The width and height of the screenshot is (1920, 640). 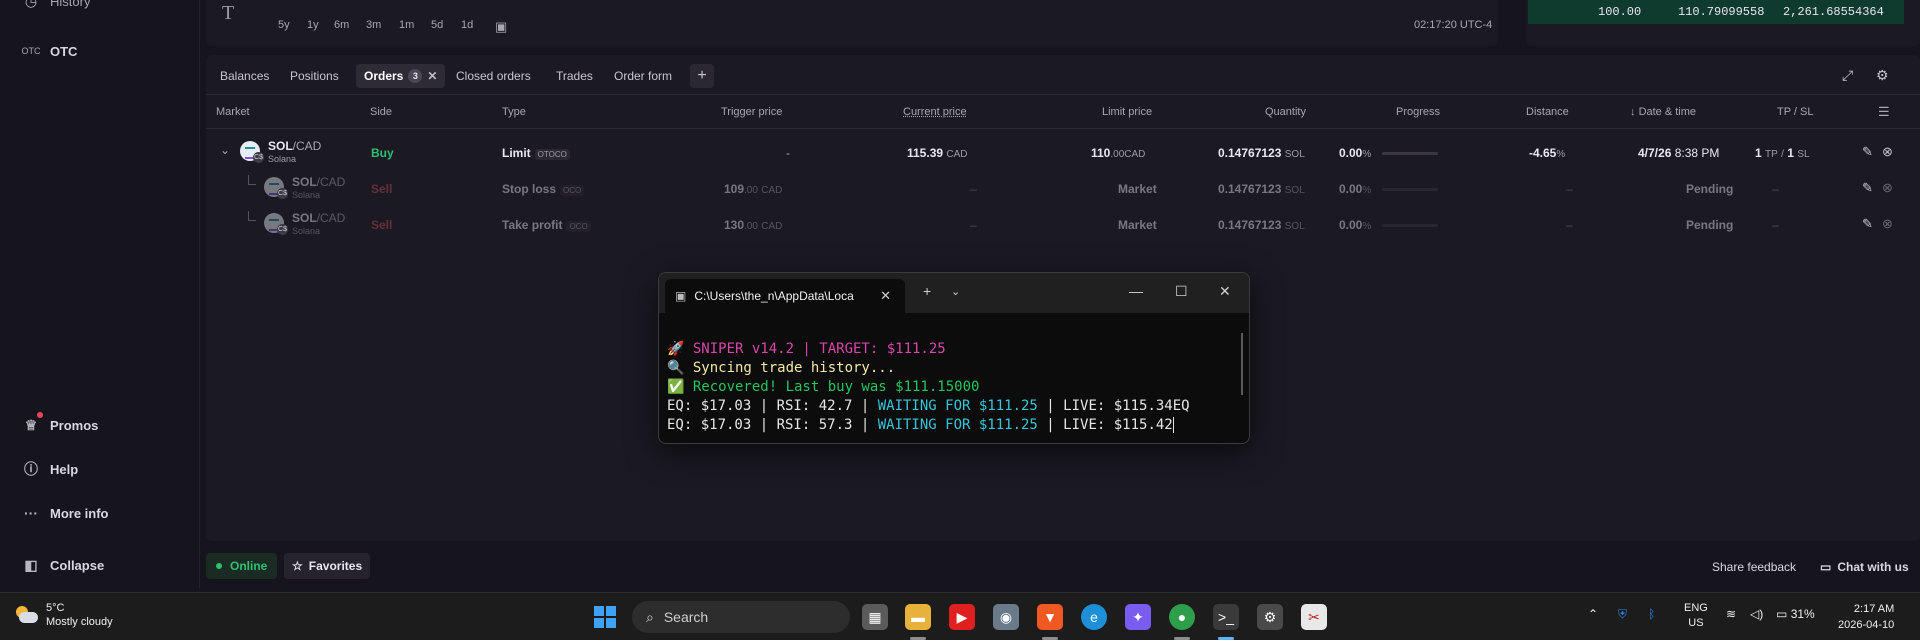 What do you see at coordinates (1795, 614) in the screenshot?
I see `battery-indicator: ▭ 31%` at bounding box center [1795, 614].